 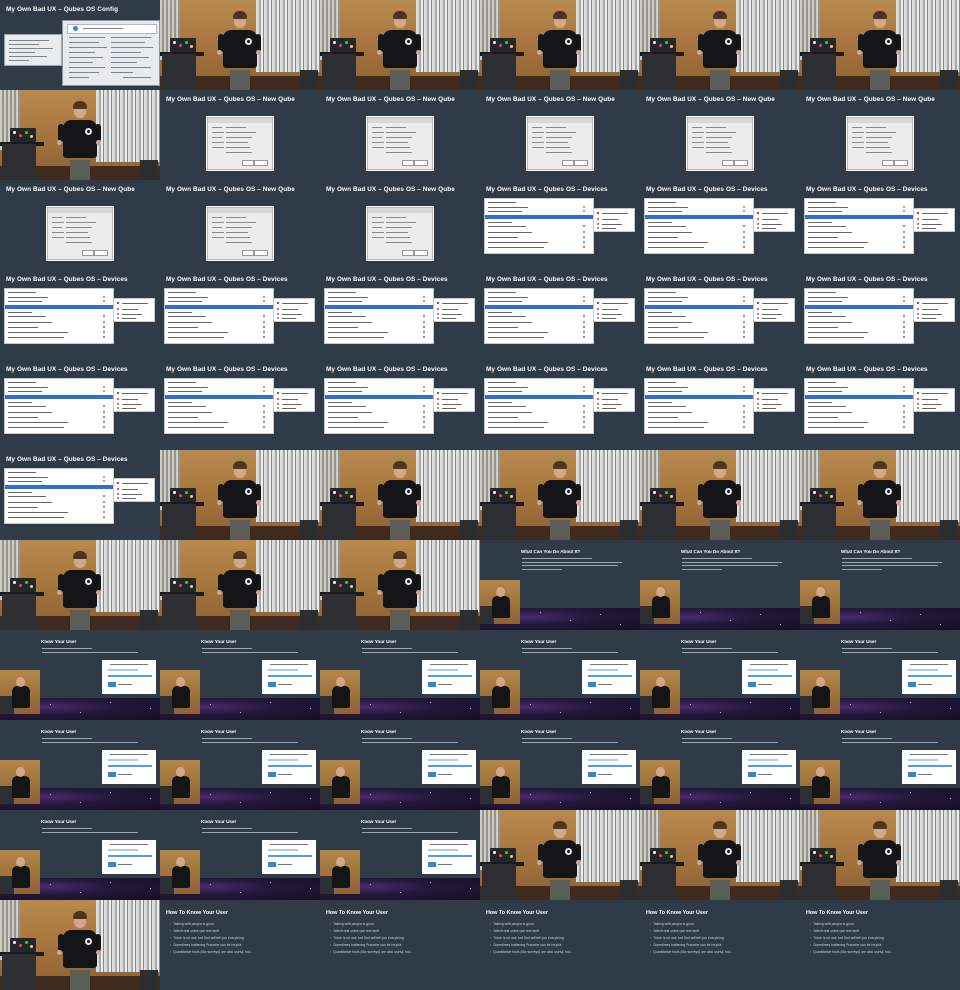 What do you see at coordinates (80, 315) in the screenshot?
I see `slide-devices-thumbnail-19: My Own Bad UX – Qubes OS – Devices` at bounding box center [80, 315].